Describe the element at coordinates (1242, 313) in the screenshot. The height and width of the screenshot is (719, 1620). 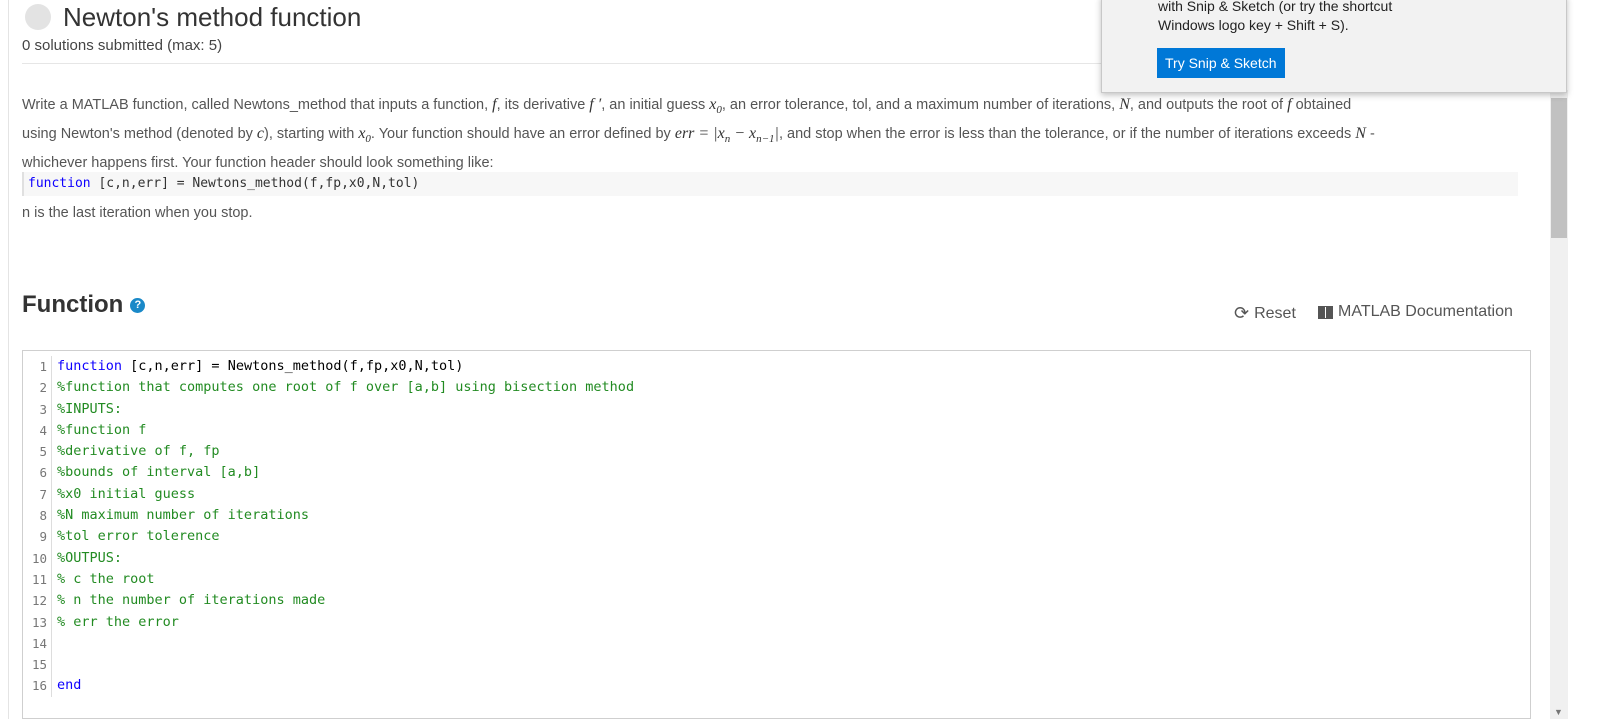
I see `reset-icon: ⟳` at that location.